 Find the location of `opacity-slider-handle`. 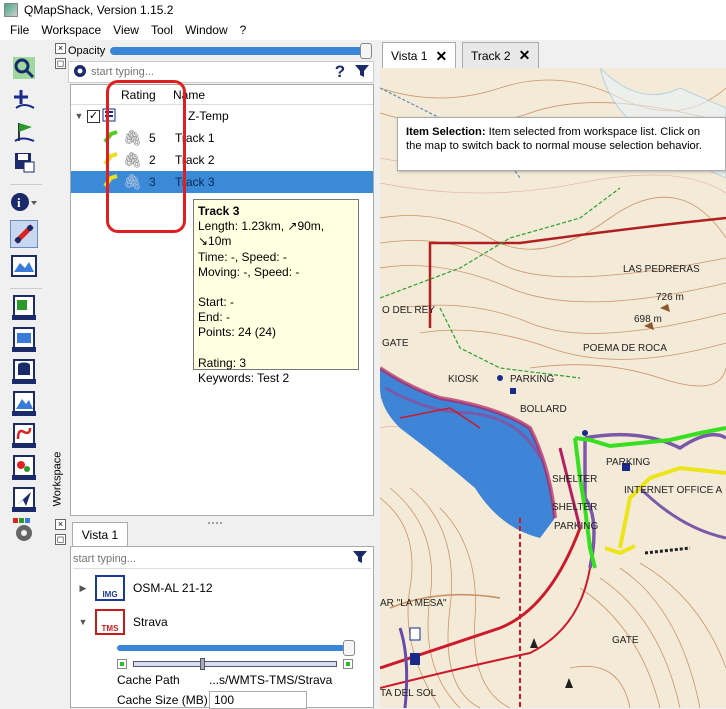

opacity-slider-handle is located at coordinates (366, 51).